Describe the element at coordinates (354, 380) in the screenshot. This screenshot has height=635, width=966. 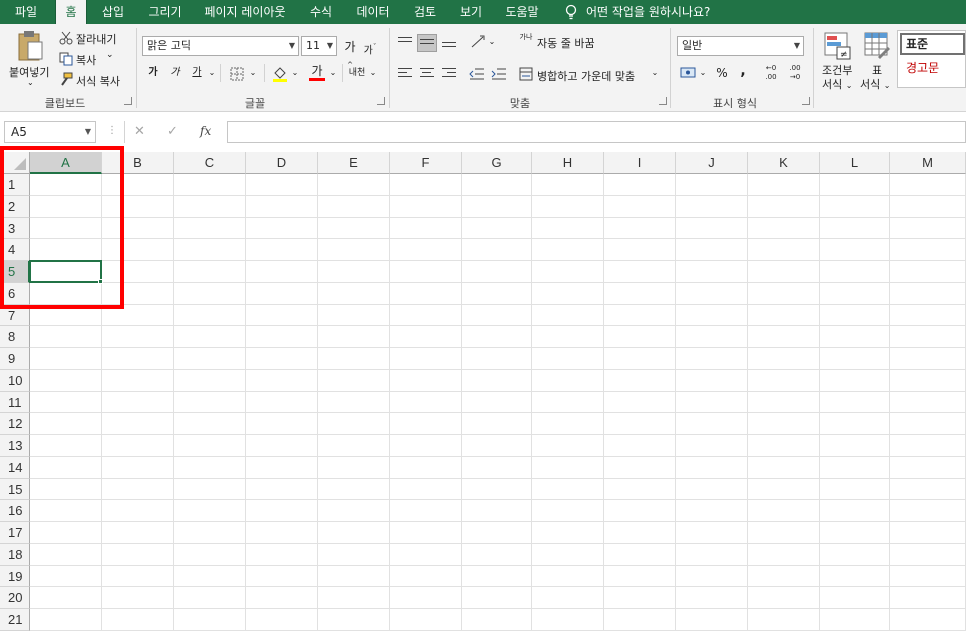
I see `cell-e10` at that location.